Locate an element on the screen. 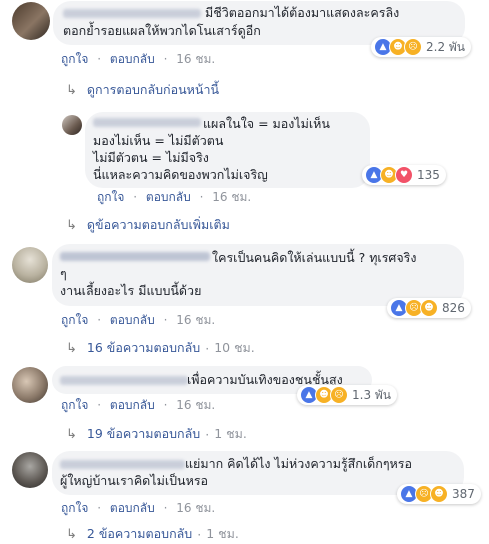 This screenshot has width=489, height=544. reply-count-label: 16 ข้อความตอบกลับ is located at coordinates (143, 347).